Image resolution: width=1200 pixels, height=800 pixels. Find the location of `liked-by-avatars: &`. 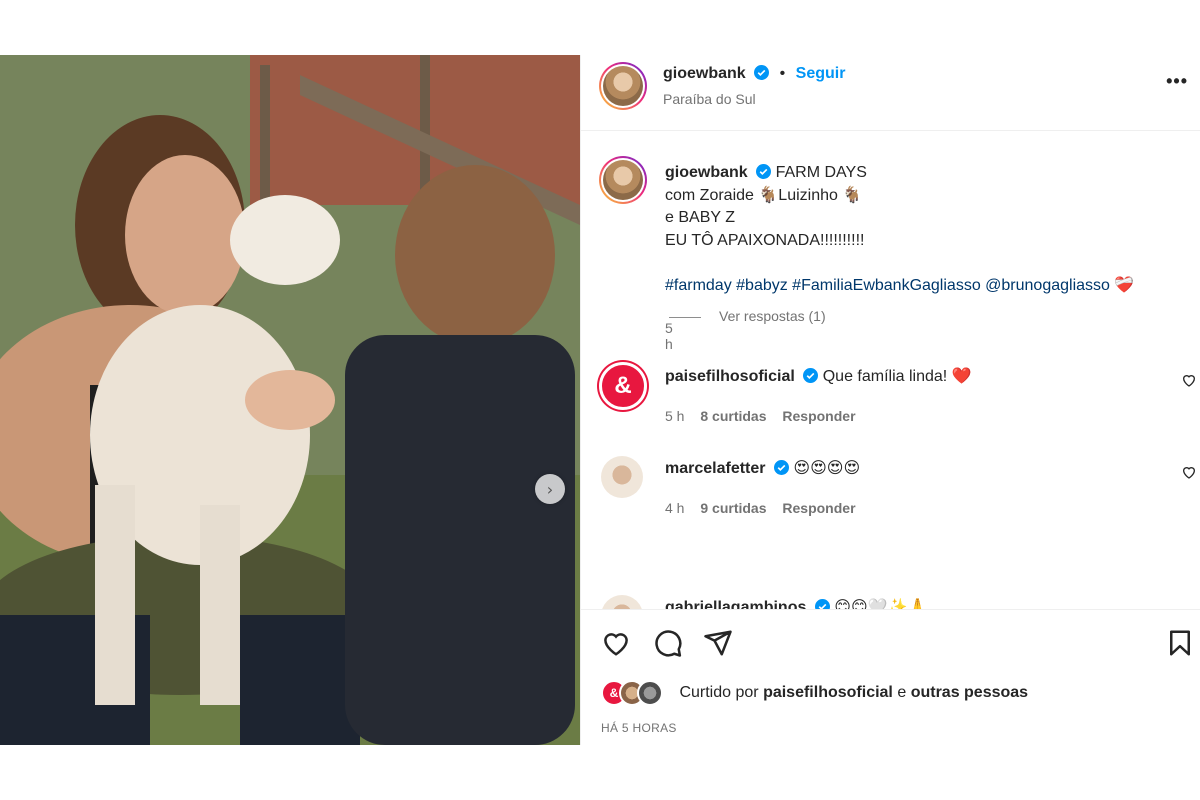

liked-by-avatars: & is located at coordinates (636, 693).